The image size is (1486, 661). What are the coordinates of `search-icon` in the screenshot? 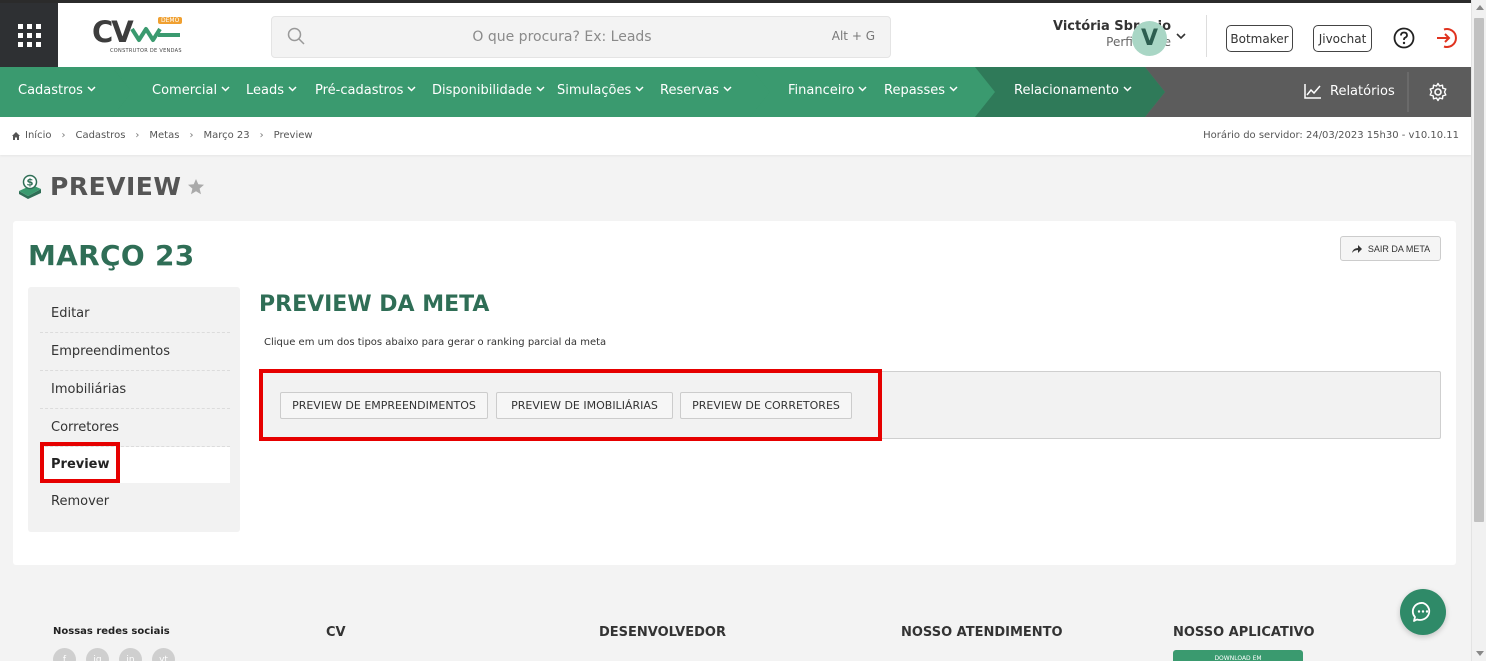 It's located at (296, 36).